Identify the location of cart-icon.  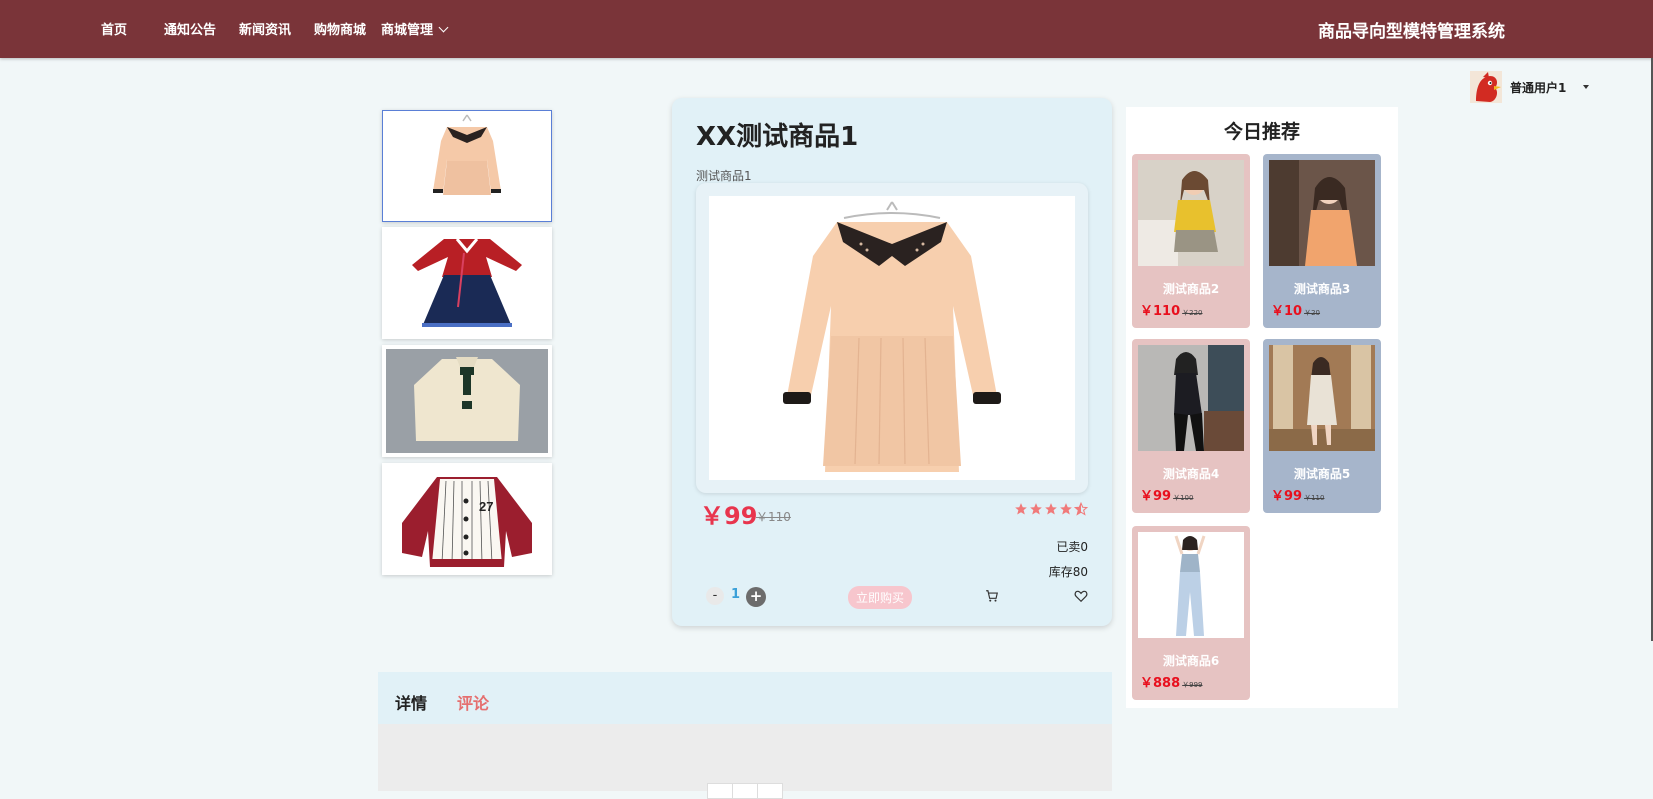
(992, 596).